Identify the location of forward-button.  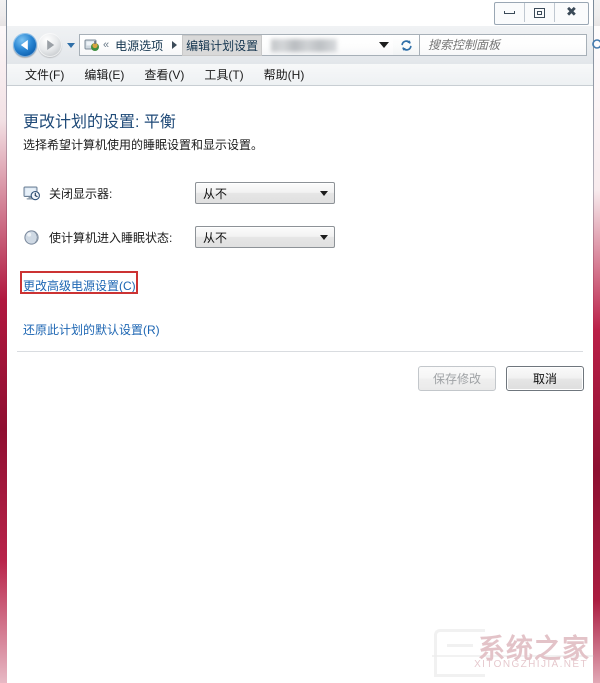
(50, 45).